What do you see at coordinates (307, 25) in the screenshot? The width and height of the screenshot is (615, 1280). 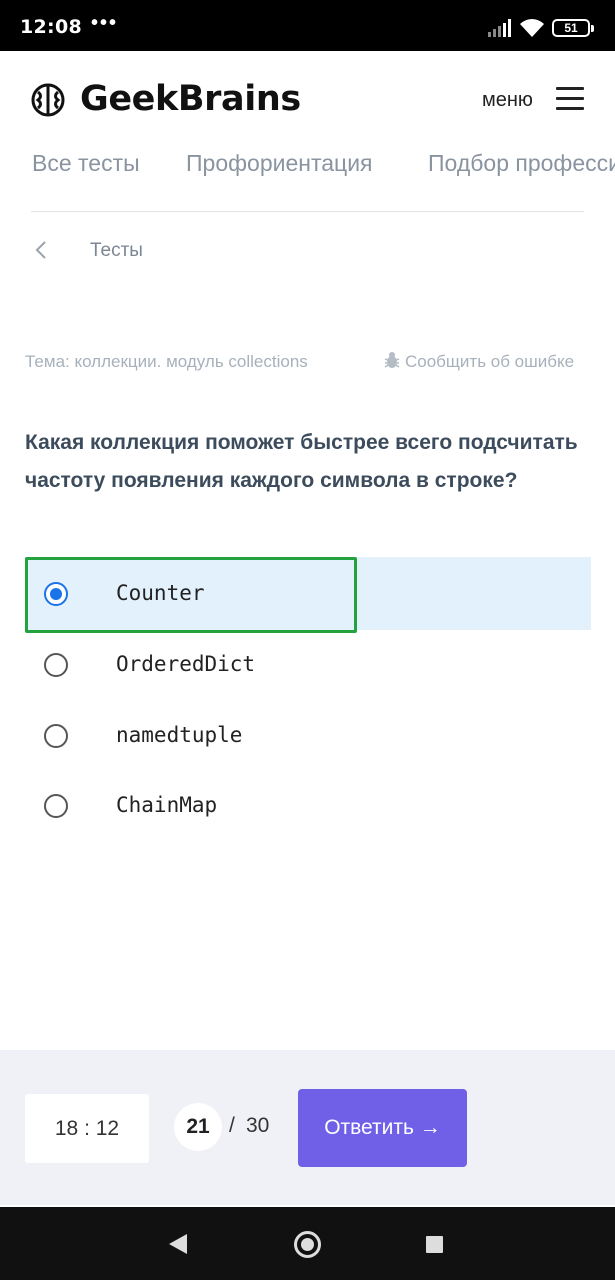 I see `status-bar: 12:08 ••• 51` at bounding box center [307, 25].